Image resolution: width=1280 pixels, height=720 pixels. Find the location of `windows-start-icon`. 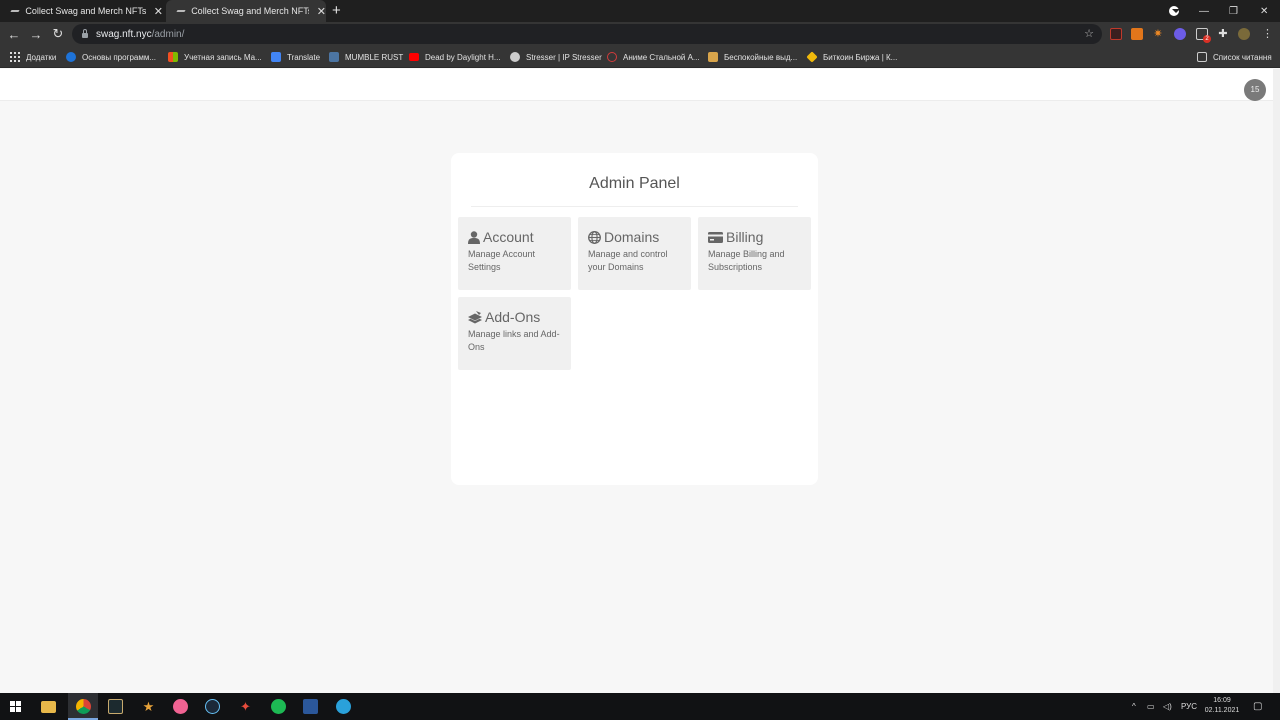

windows-start-icon is located at coordinates (15, 706).